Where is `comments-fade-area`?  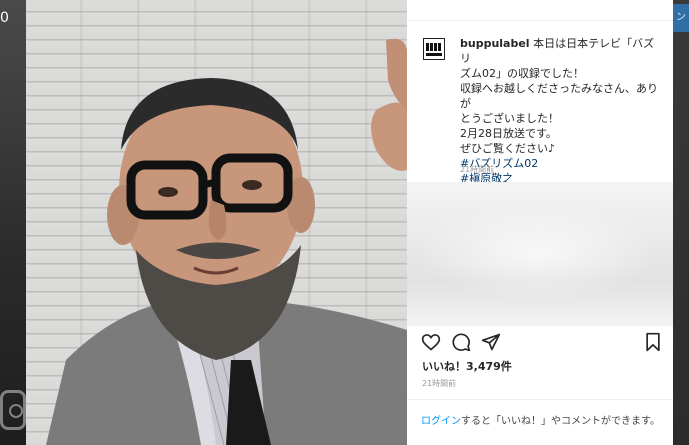
comments-fade-area is located at coordinates (540, 253).